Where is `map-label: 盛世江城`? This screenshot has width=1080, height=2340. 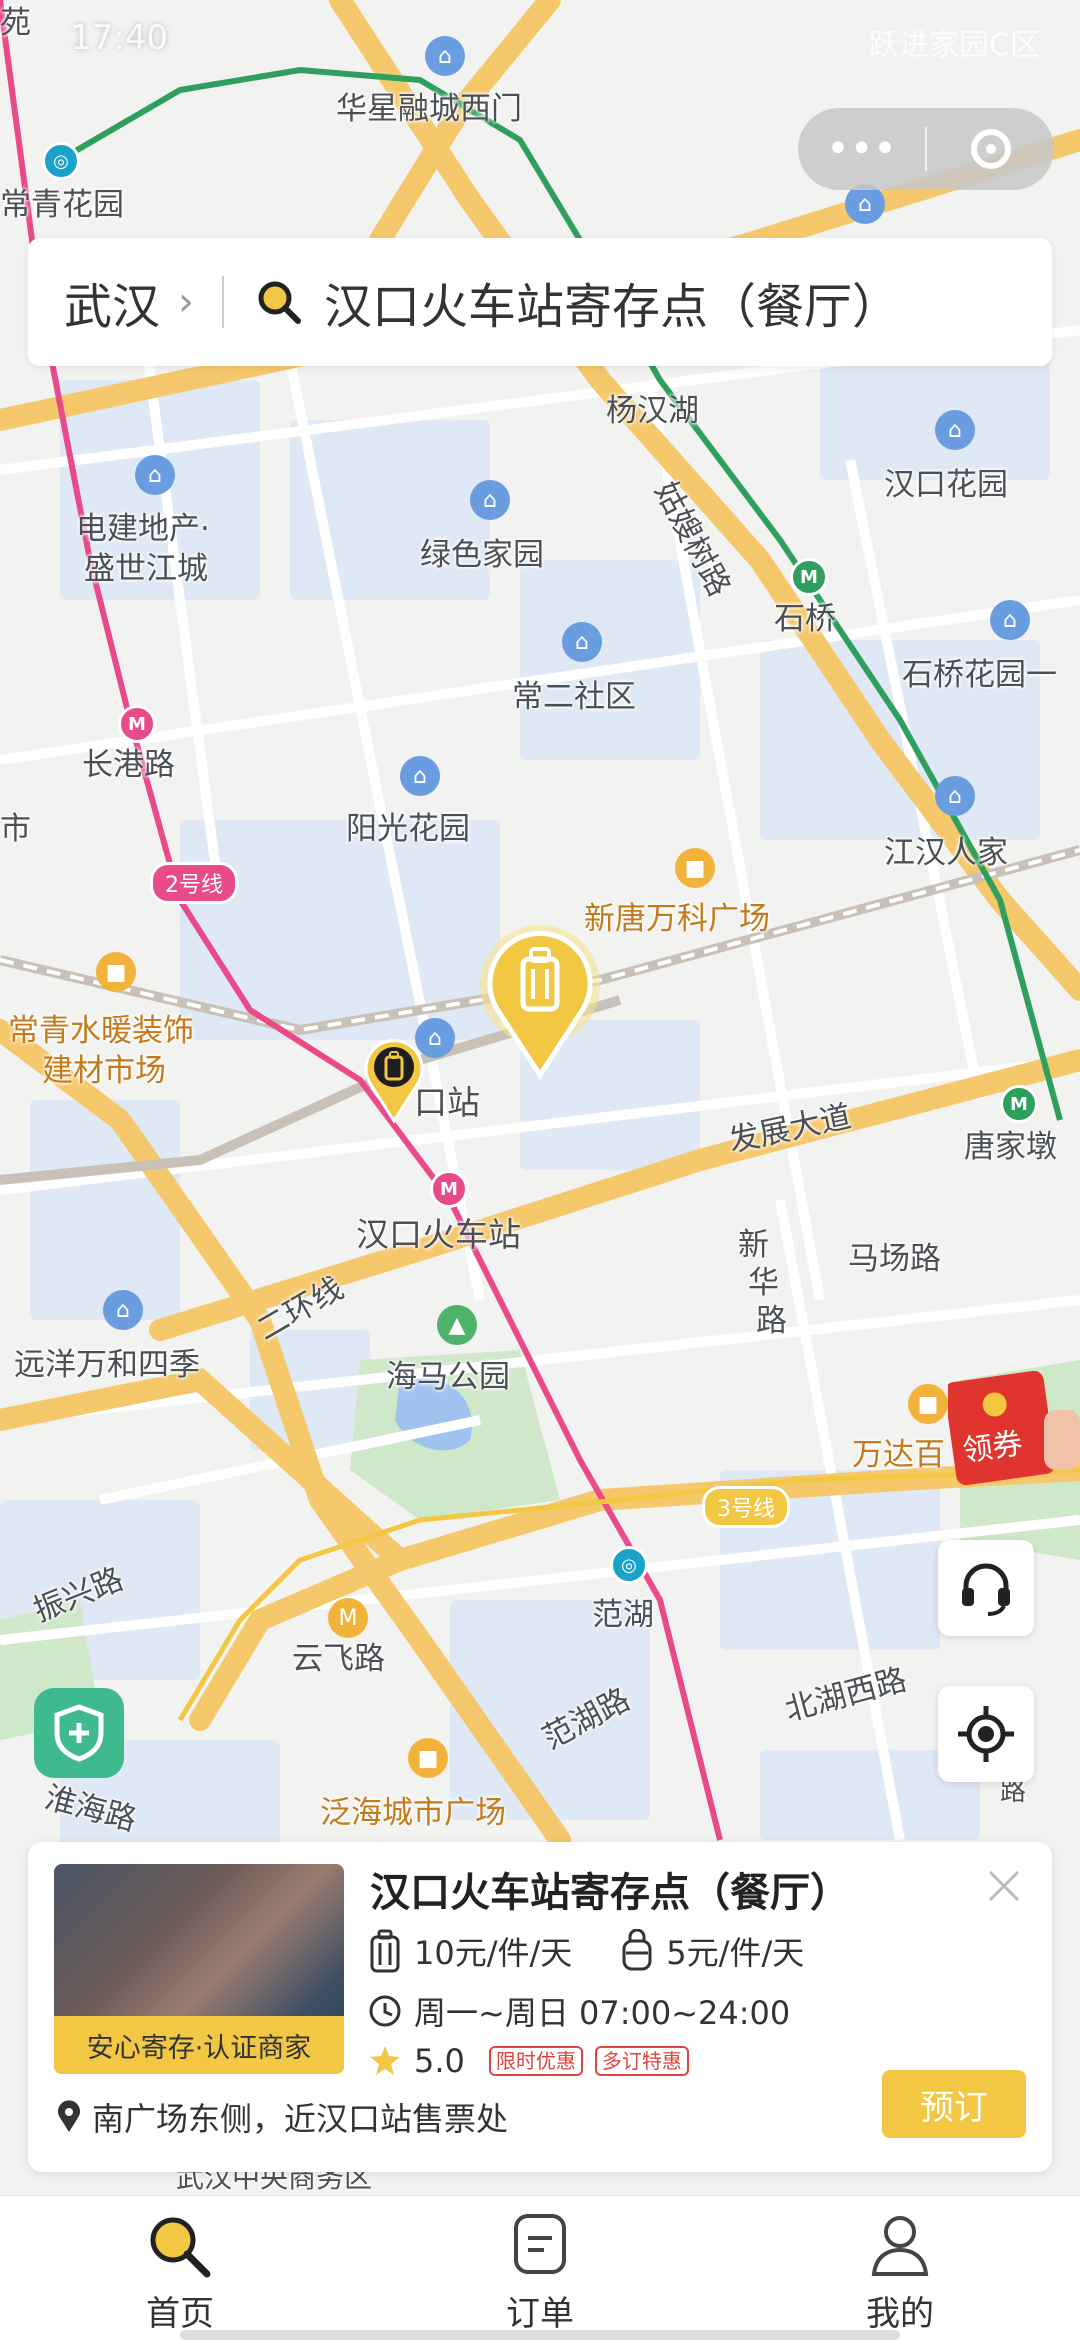
map-label: 盛世江城 is located at coordinates (146, 569).